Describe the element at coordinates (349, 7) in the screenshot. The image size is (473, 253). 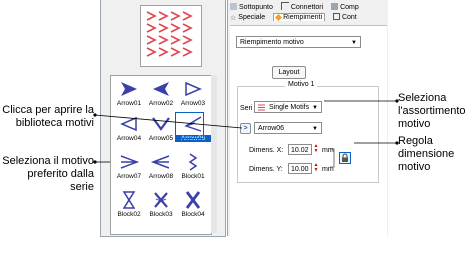
I see `tab-label: Comp` at that location.